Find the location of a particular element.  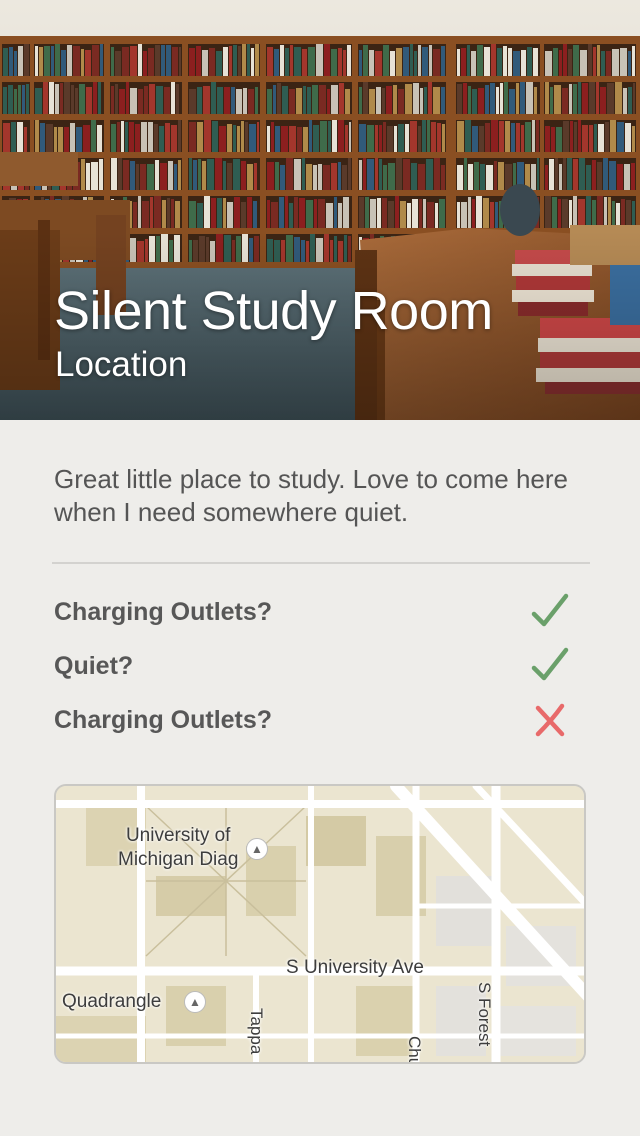

place-subtitle: Location is located at coordinates (121, 364).